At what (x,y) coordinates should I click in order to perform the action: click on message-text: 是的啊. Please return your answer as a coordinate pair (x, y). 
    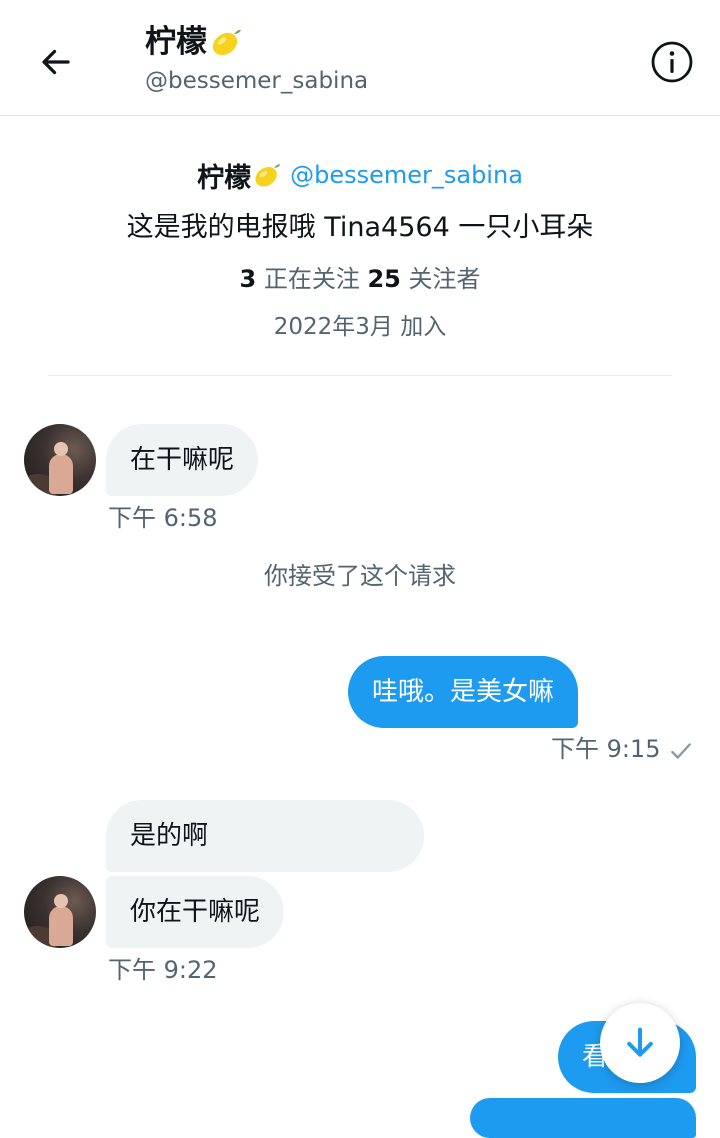
    Looking at the image, I should click on (169, 836).